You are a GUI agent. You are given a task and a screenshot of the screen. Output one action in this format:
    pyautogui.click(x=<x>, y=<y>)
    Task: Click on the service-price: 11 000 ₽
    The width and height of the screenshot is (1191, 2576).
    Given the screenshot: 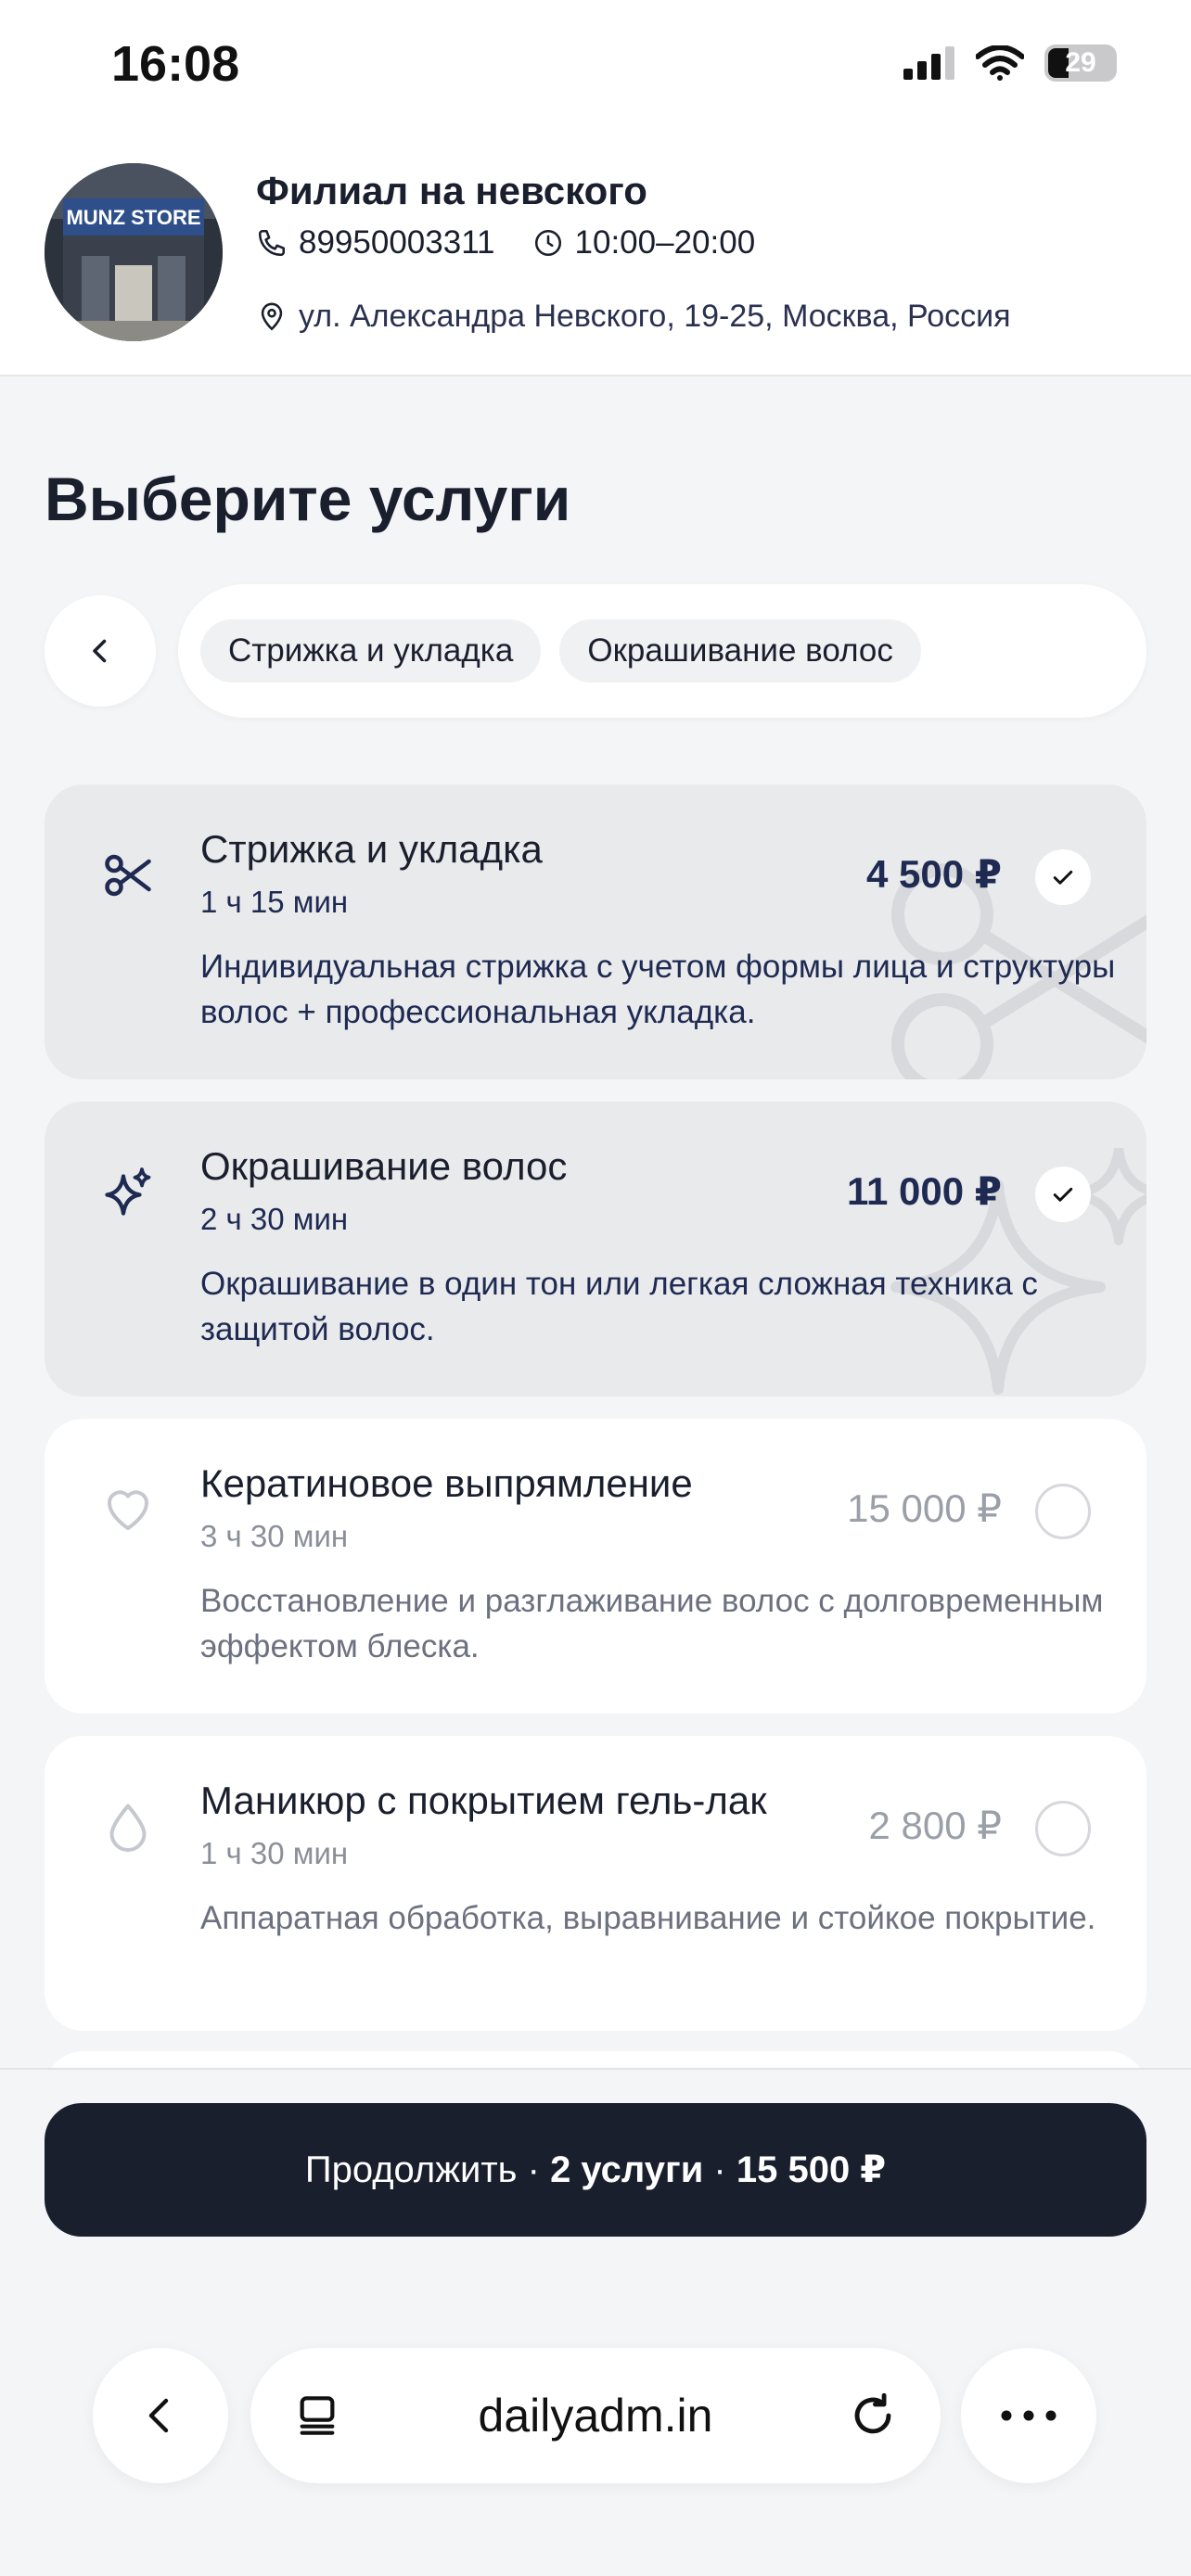 What is the action you would take?
    pyautogui.click(x=924, y=1191)
    